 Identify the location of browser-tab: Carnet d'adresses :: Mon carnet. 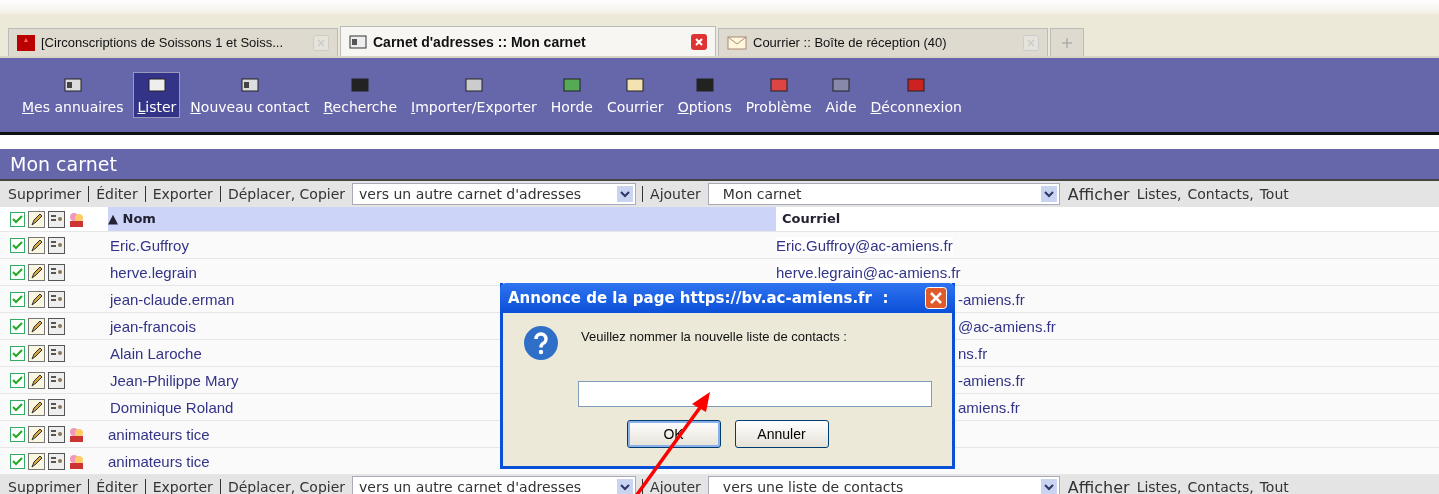
(528, 41).